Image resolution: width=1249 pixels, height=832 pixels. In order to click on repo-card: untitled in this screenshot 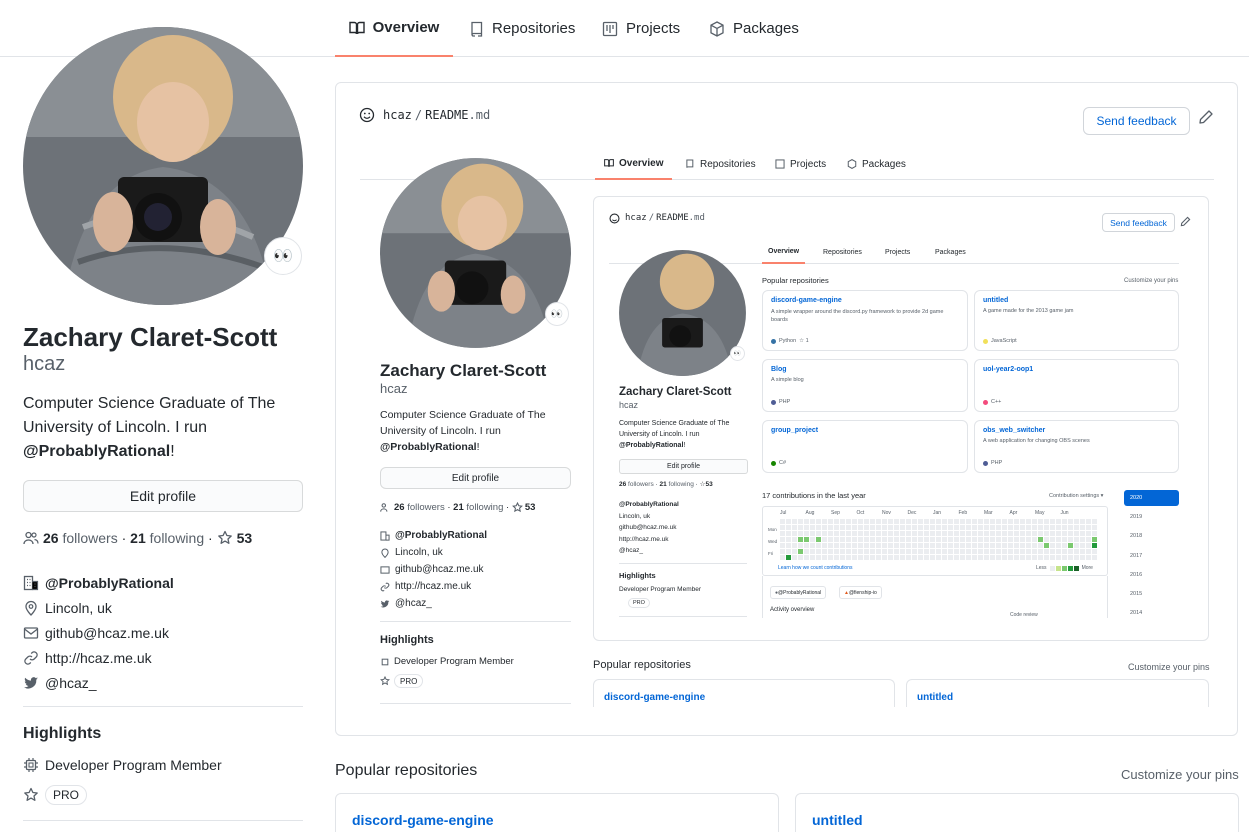, I will do `click(1017, 812)`.